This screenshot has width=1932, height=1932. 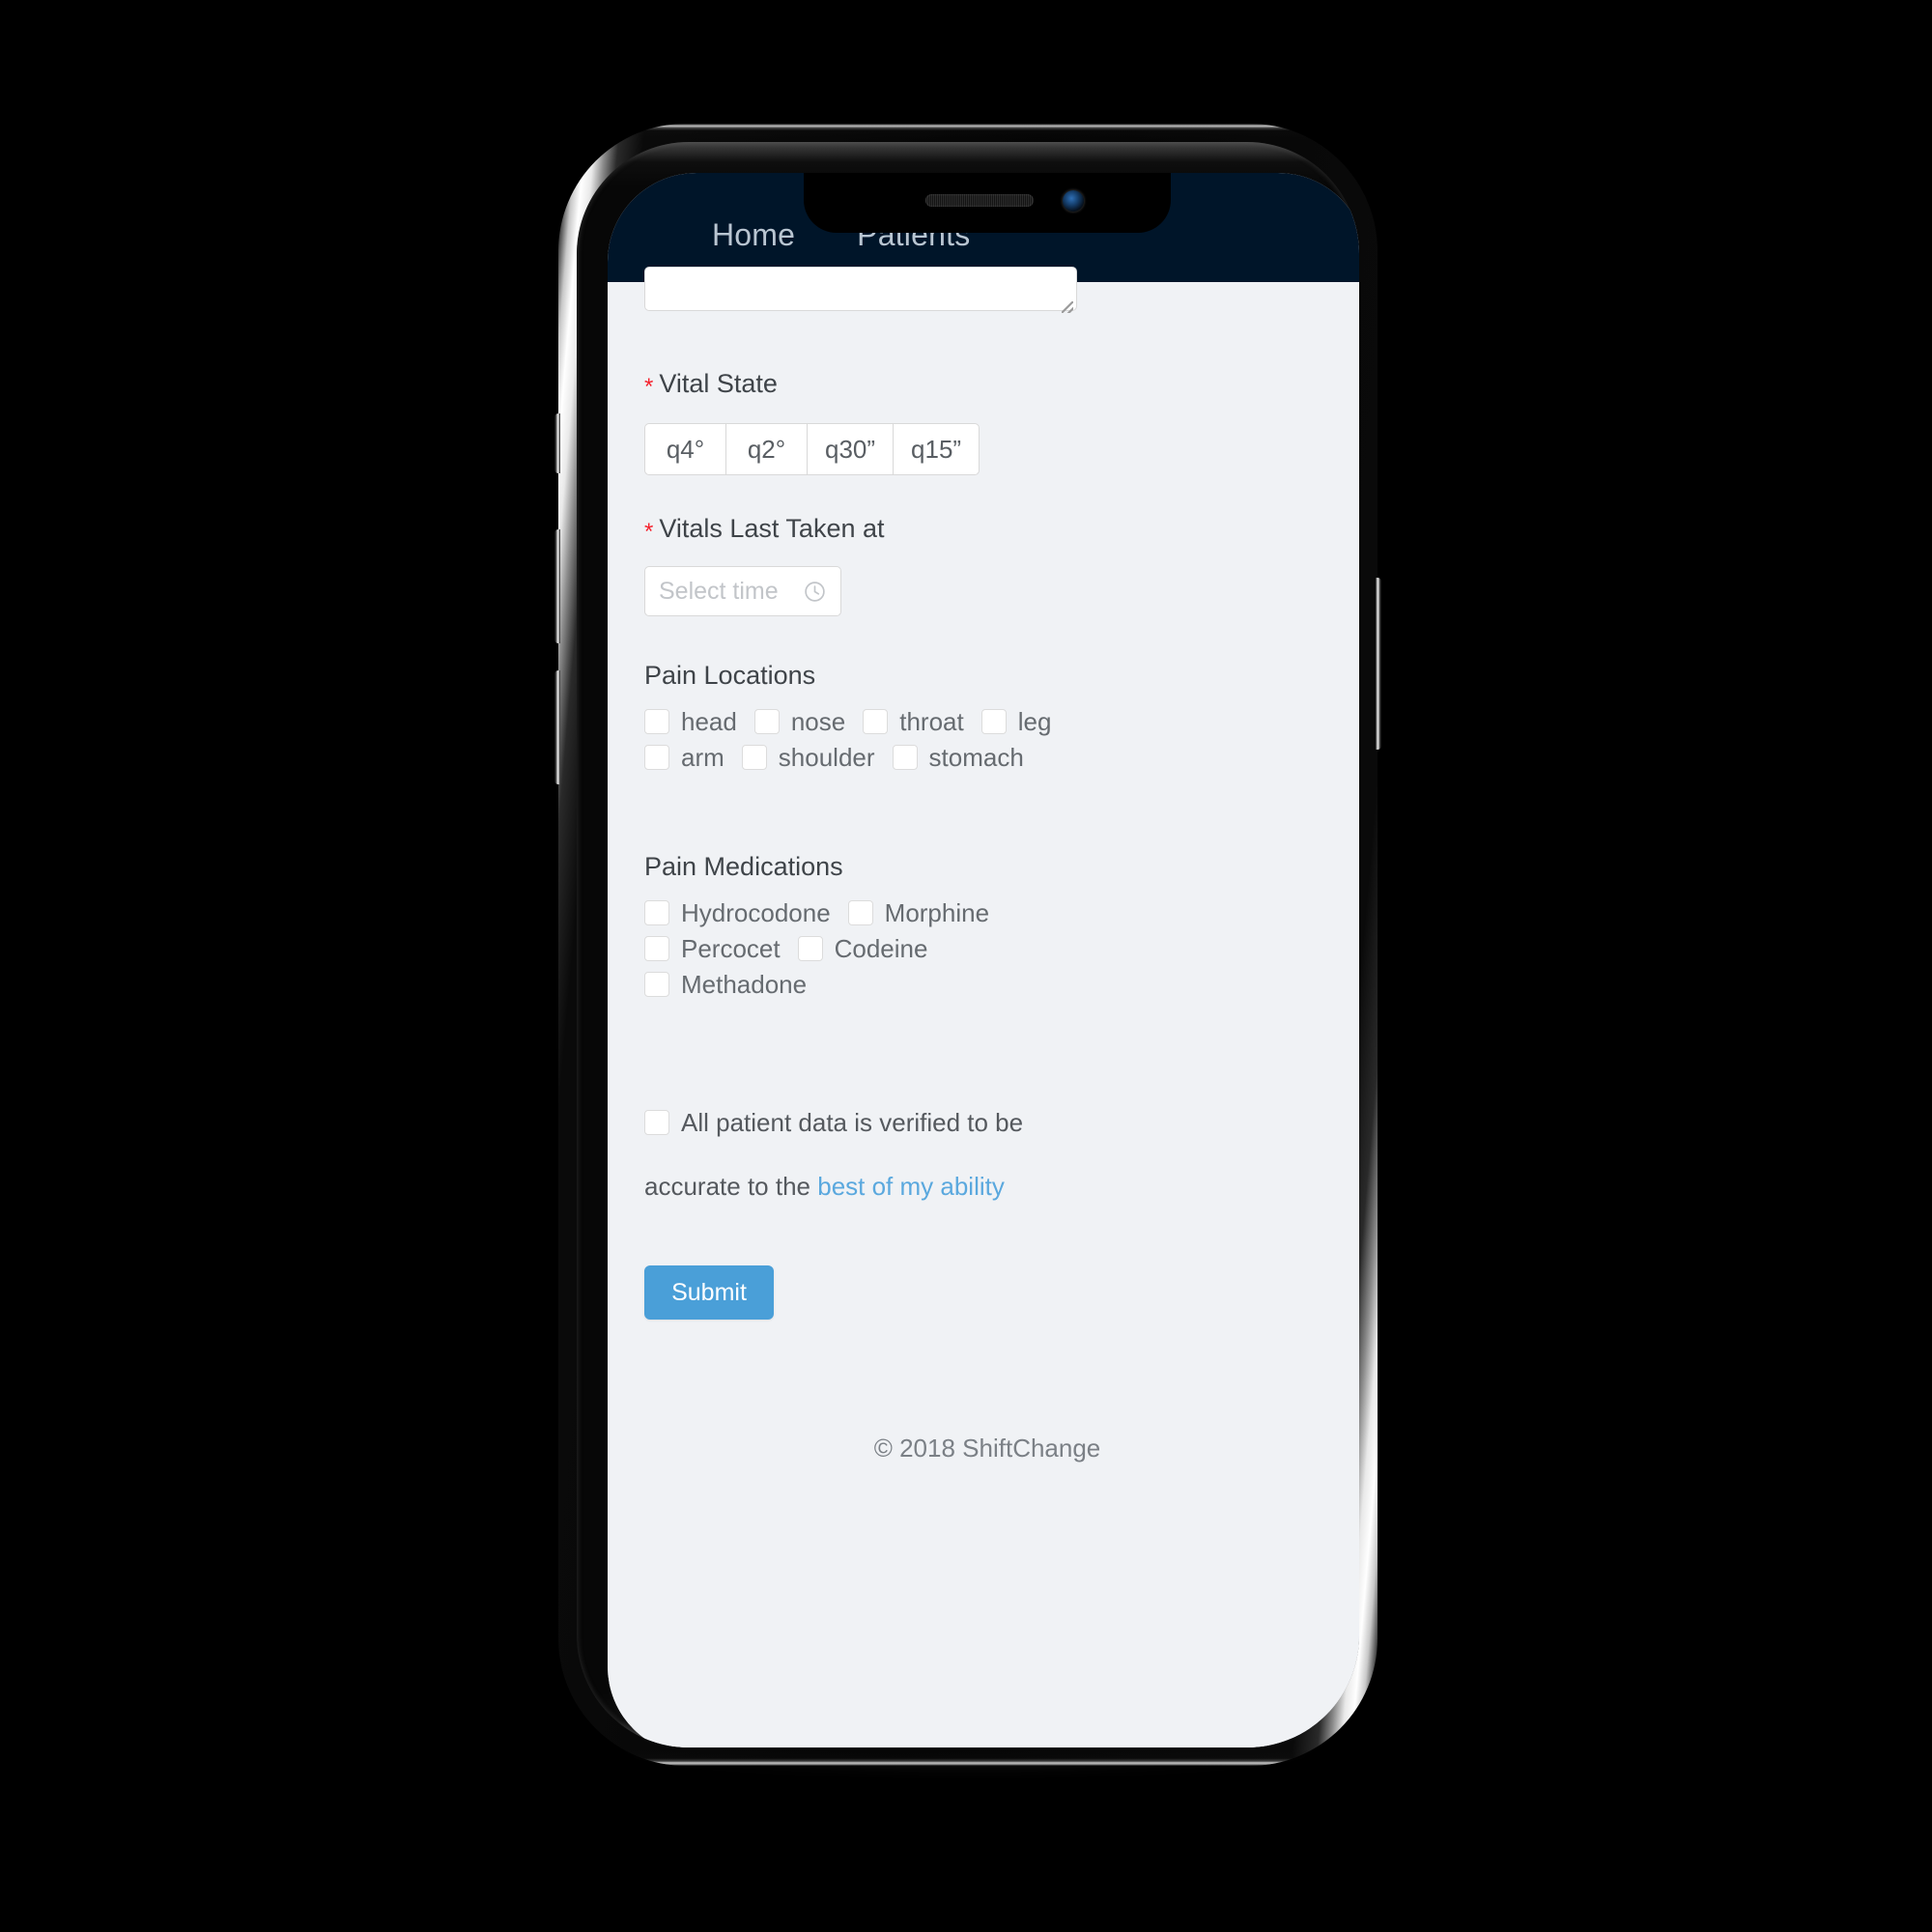 I want to click on speaker-grille-icon, so click(x=979, y=200).